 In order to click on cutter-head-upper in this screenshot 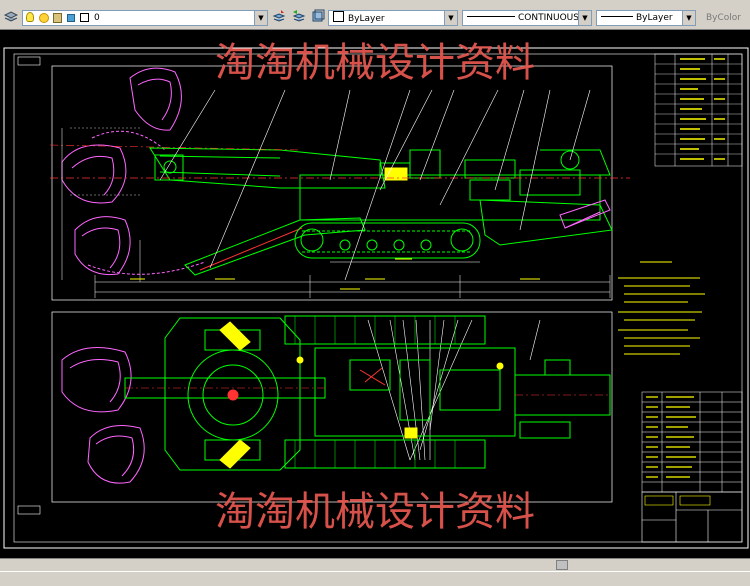, I will do `click(155, 99)`.